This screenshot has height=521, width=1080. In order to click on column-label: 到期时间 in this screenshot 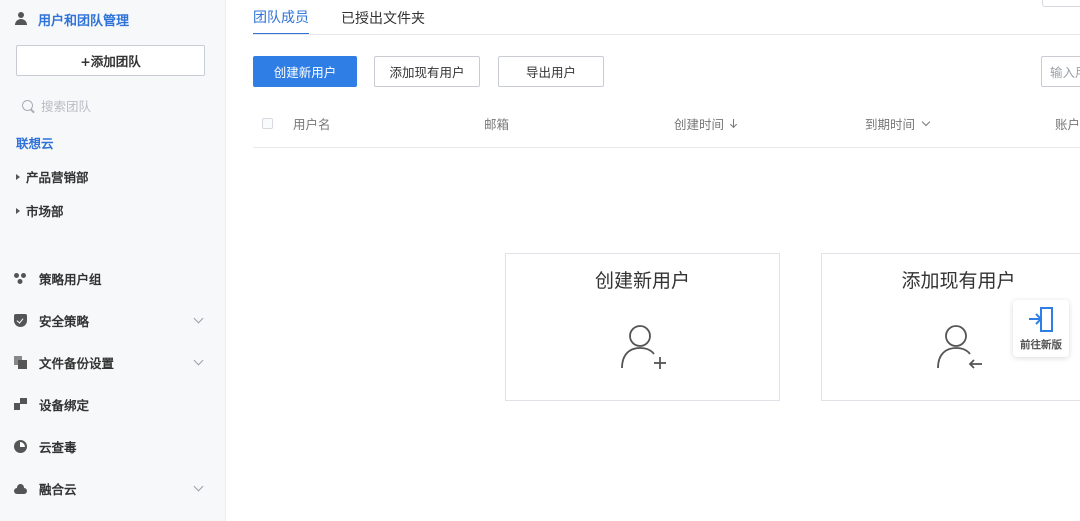, I will do `click(890, 124)`.